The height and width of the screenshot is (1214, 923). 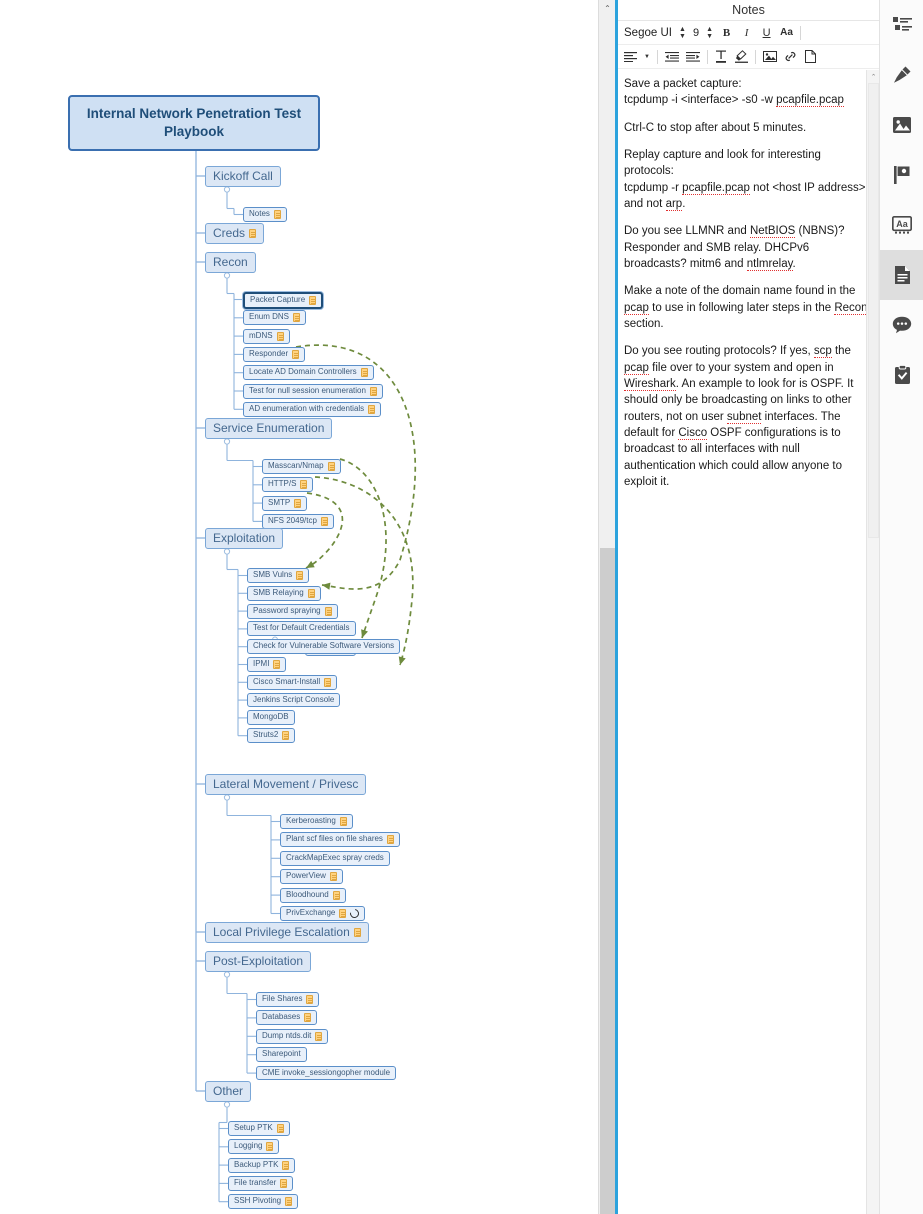 What do you see at coordinates (323, 913) in the screenshot?
I see `child-node-5-5: PrivExchange` at bounding box center [323, 913].